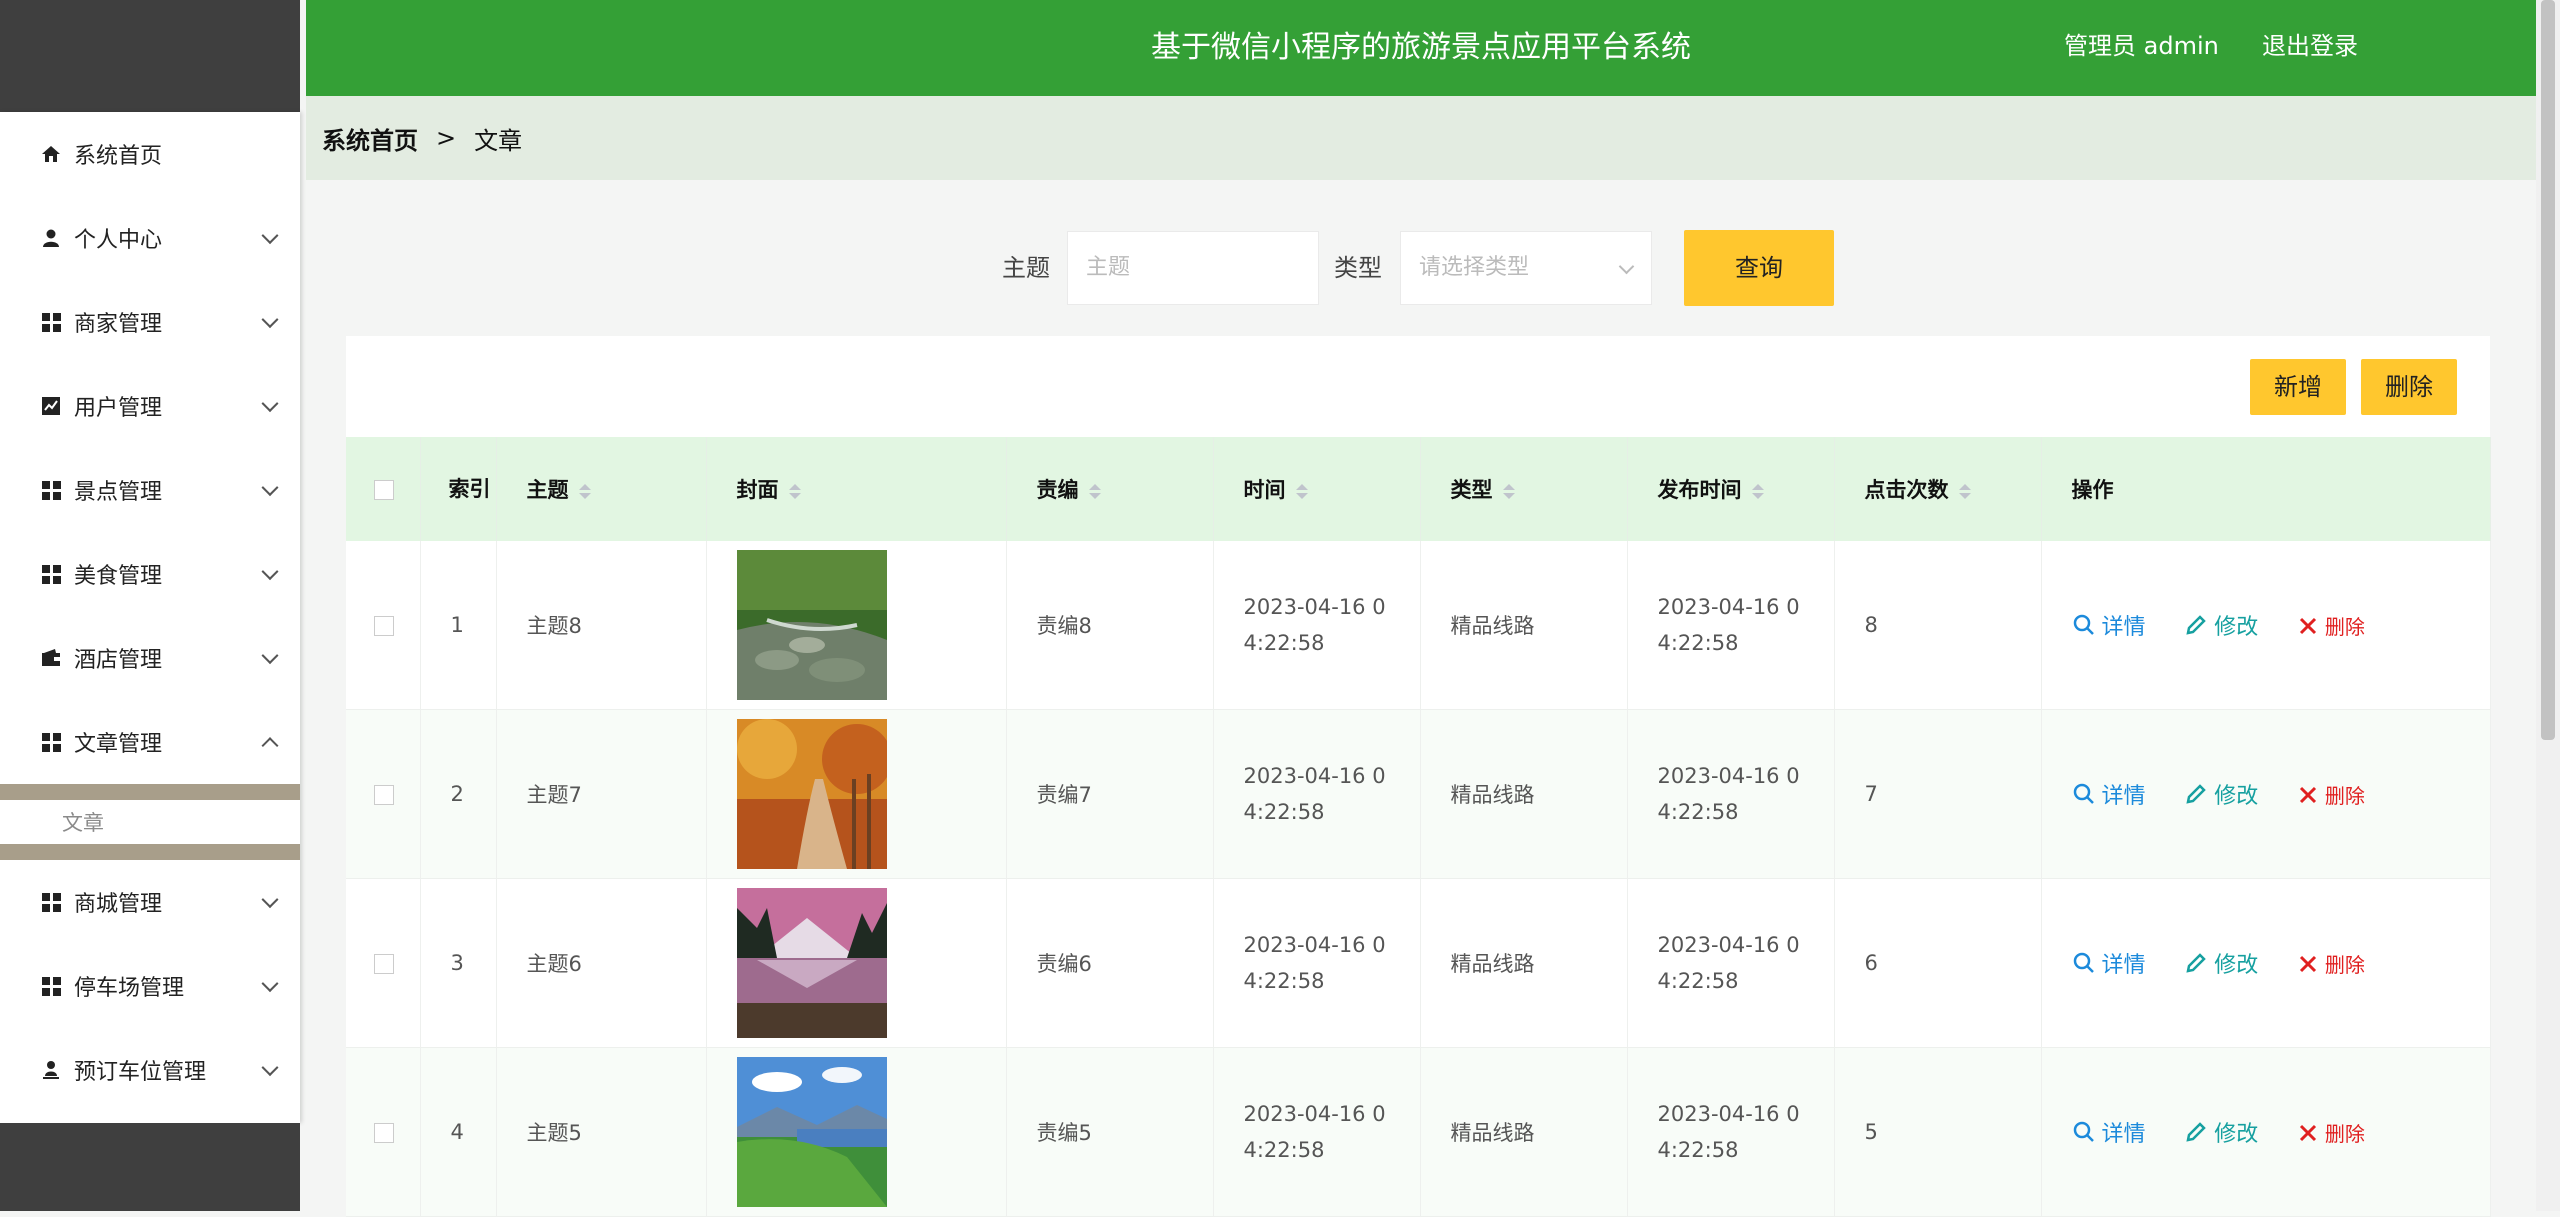 The image size is (2560, 1217). What do you see at coordinates (458, 794) in the screenshot?
I see `cell-index: 2` at bounding box center [458, 794].